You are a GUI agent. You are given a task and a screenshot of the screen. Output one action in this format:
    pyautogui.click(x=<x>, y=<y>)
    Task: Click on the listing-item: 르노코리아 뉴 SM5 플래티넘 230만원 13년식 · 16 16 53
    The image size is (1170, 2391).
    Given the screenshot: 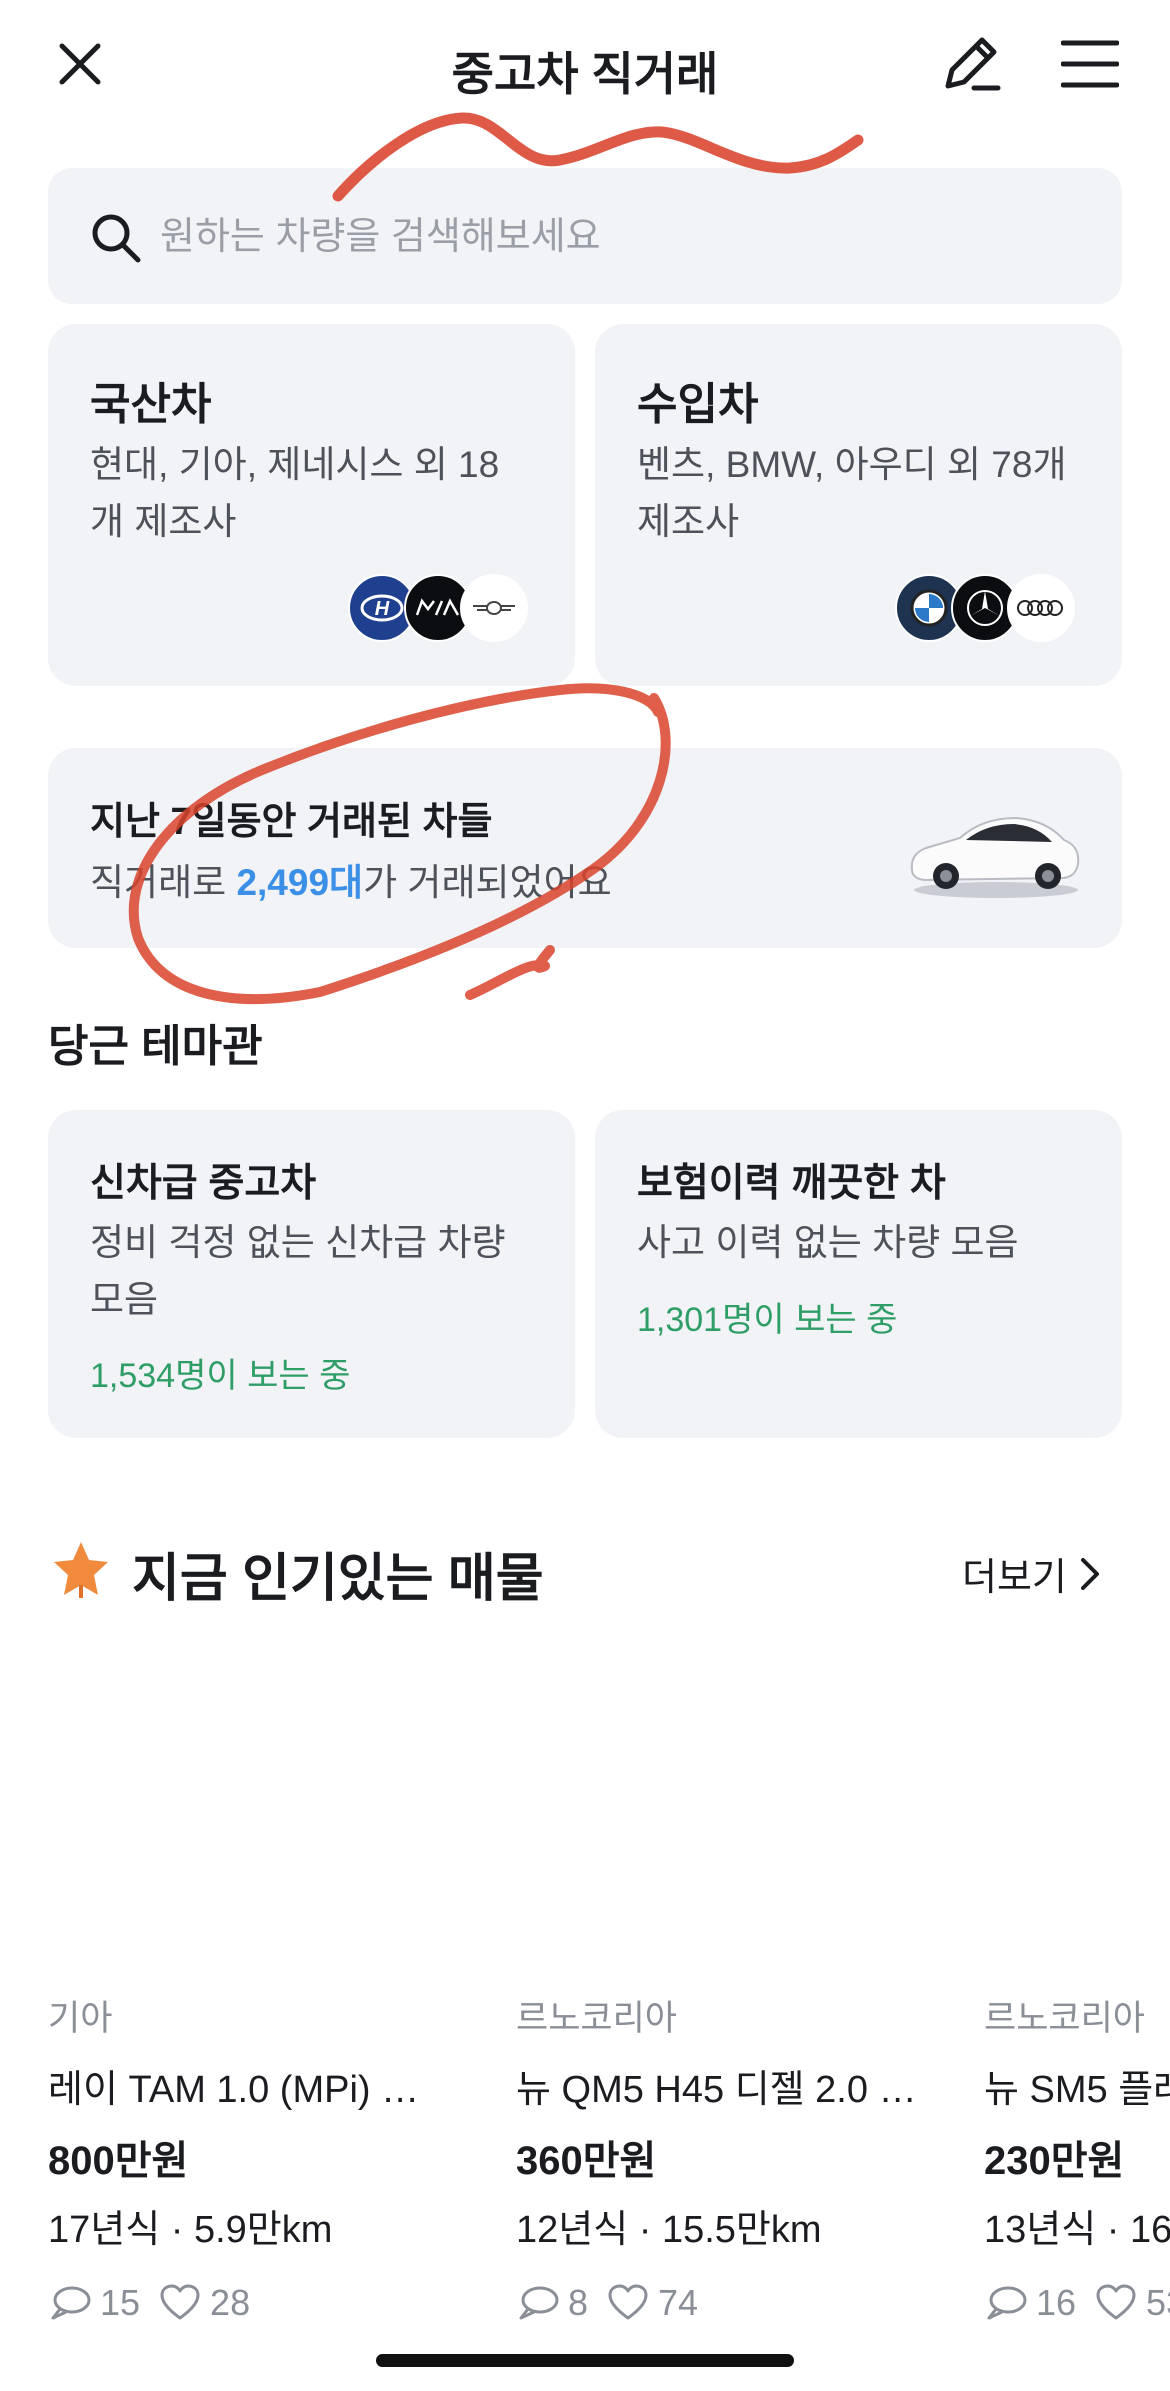 What is the action you would take?
    pyautogui.click(x=1077, y=2170)
    